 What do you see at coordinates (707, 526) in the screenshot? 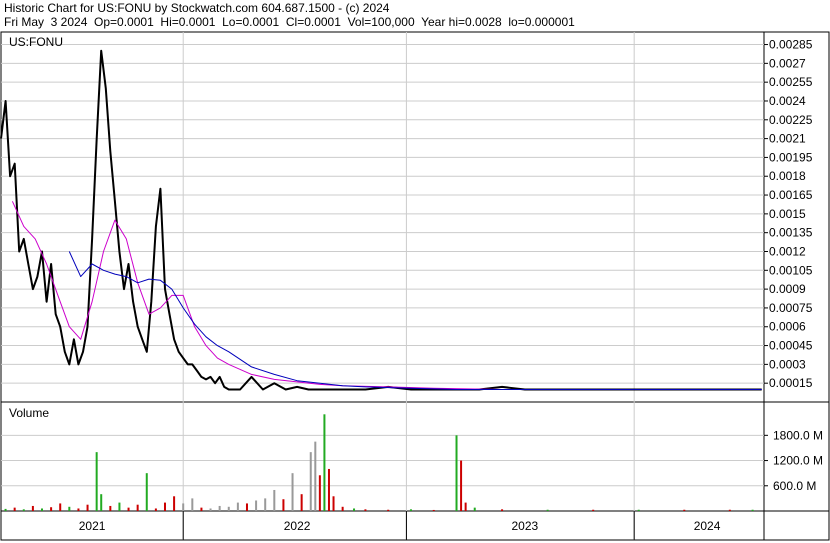
I see `x-tick-label-2024: 2024` at bounding box center [707, 526].